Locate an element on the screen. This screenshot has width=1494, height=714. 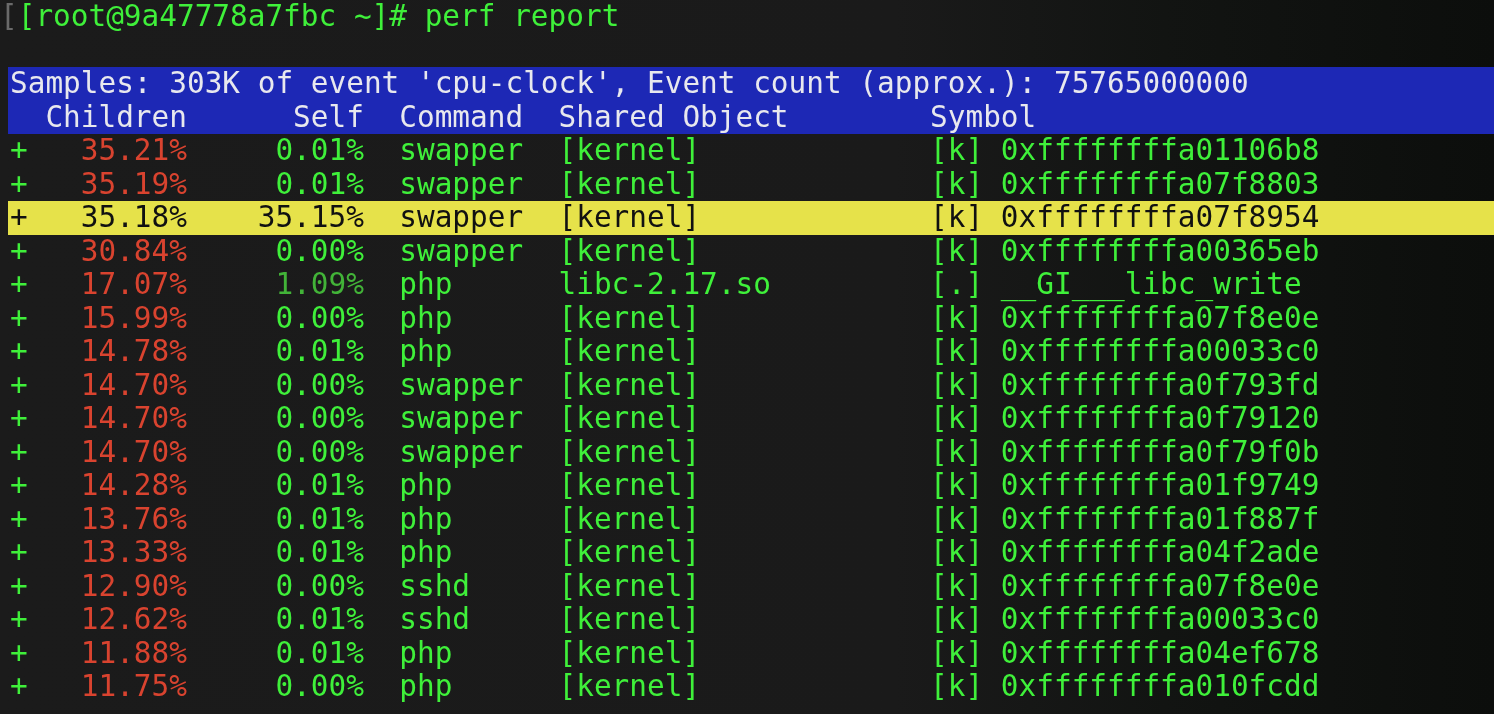
children-percent: 13.33% is located at coordinates (133, 553).